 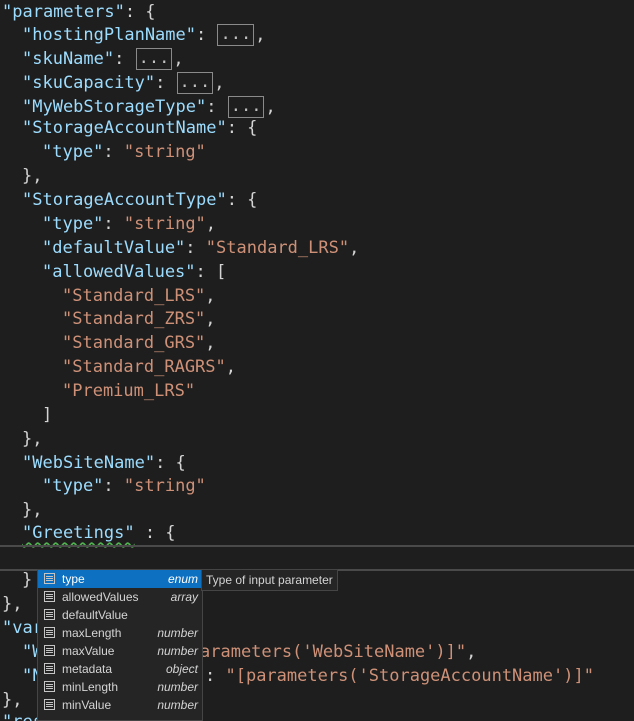 I want to click on suggest-item-label: minValue, so click(x=87, y=705).